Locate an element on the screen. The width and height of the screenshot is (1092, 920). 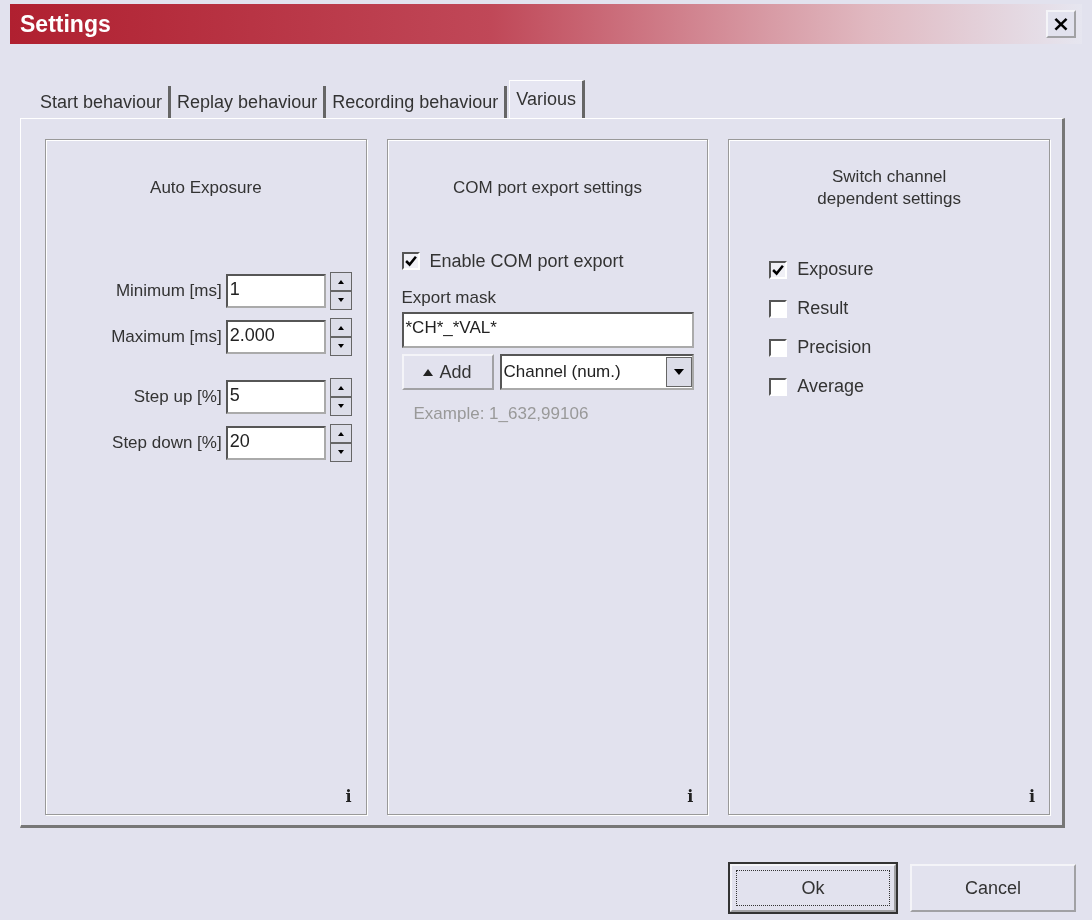
example-text: Example: 1_632,99106 is located at coordinates (500, 414).